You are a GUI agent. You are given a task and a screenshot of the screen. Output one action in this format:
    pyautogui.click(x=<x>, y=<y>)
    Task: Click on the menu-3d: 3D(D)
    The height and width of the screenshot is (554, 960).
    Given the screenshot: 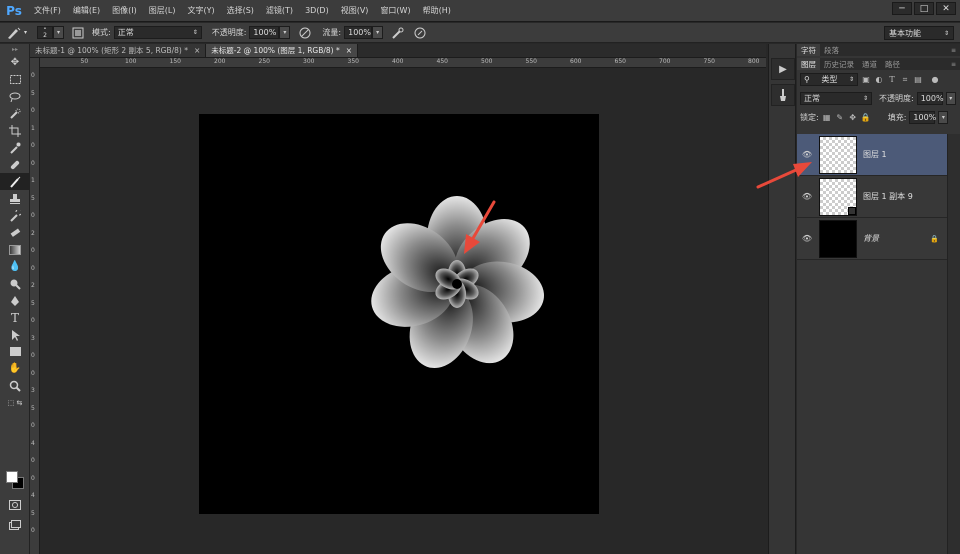 What is the action you would take?
    pyautogui.click(x=317, y=11)
    